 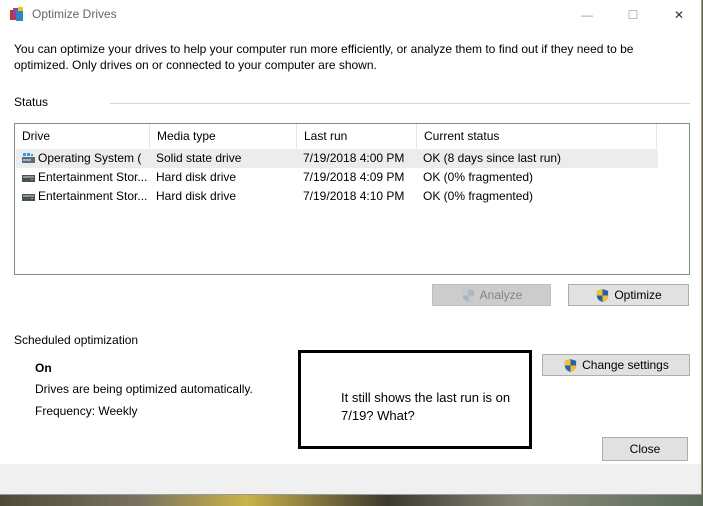 I want to click on close-button: Close, so click(x=645, y=449).